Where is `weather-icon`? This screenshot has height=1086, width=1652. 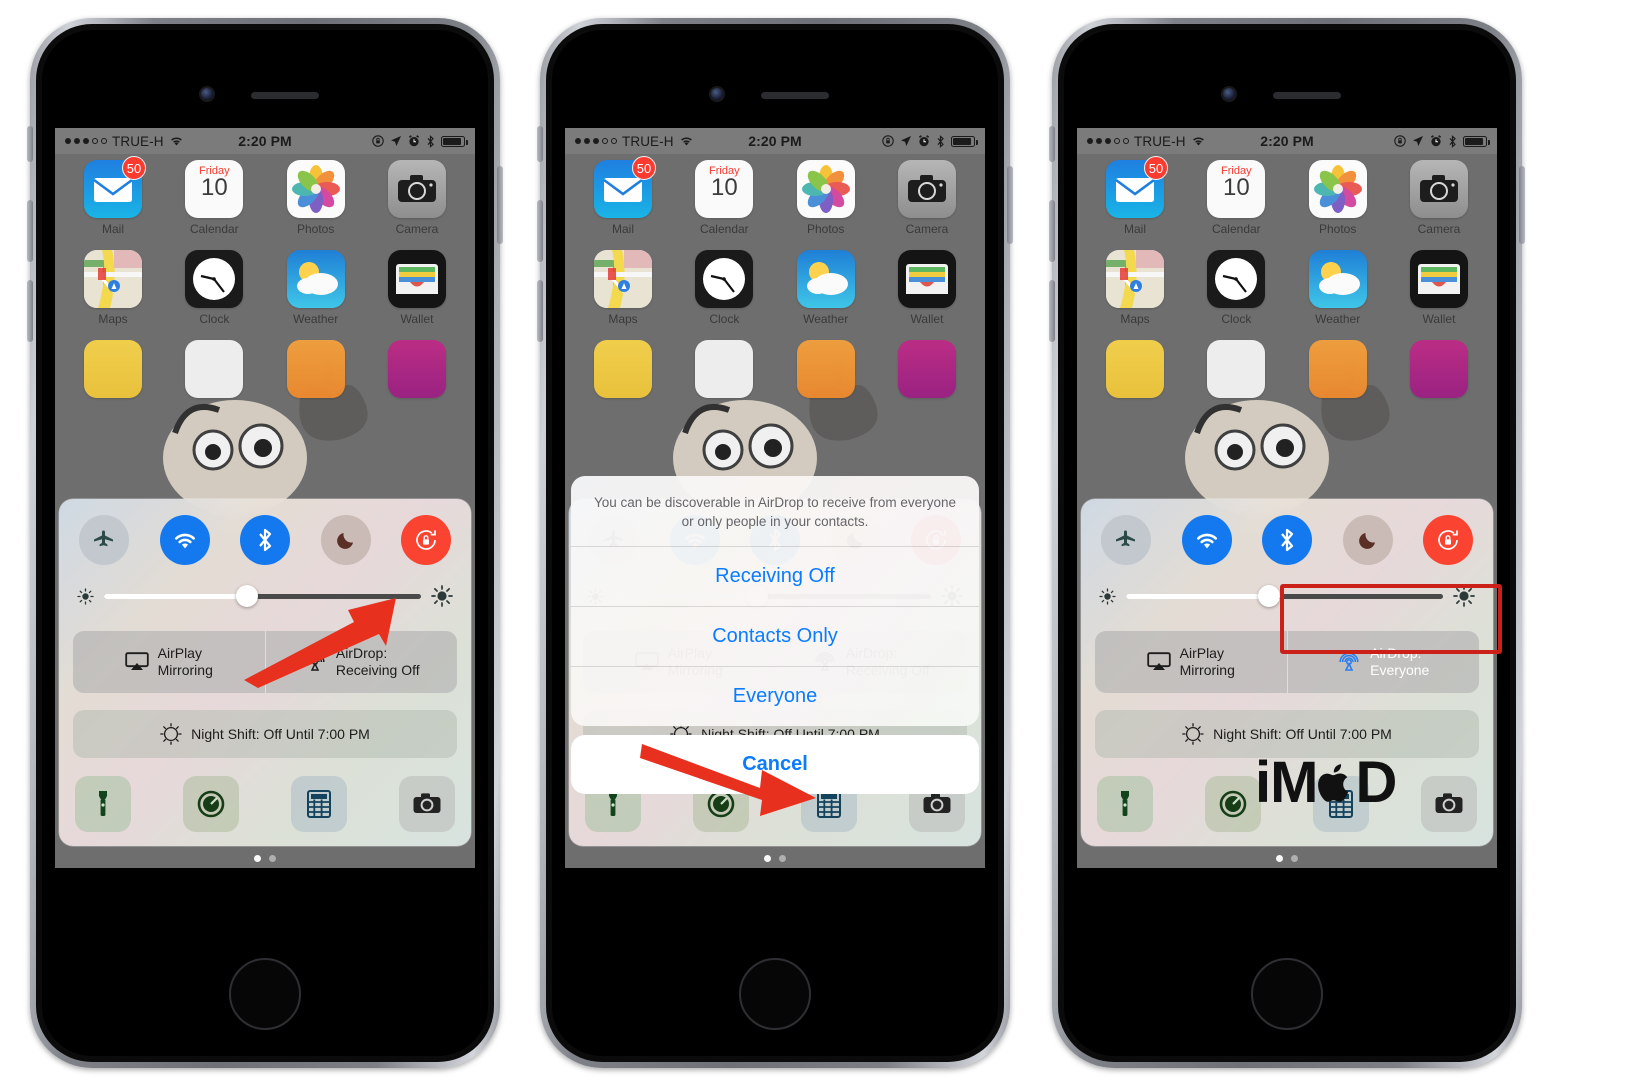 weather-icon is located at coordinates (1337, 279).